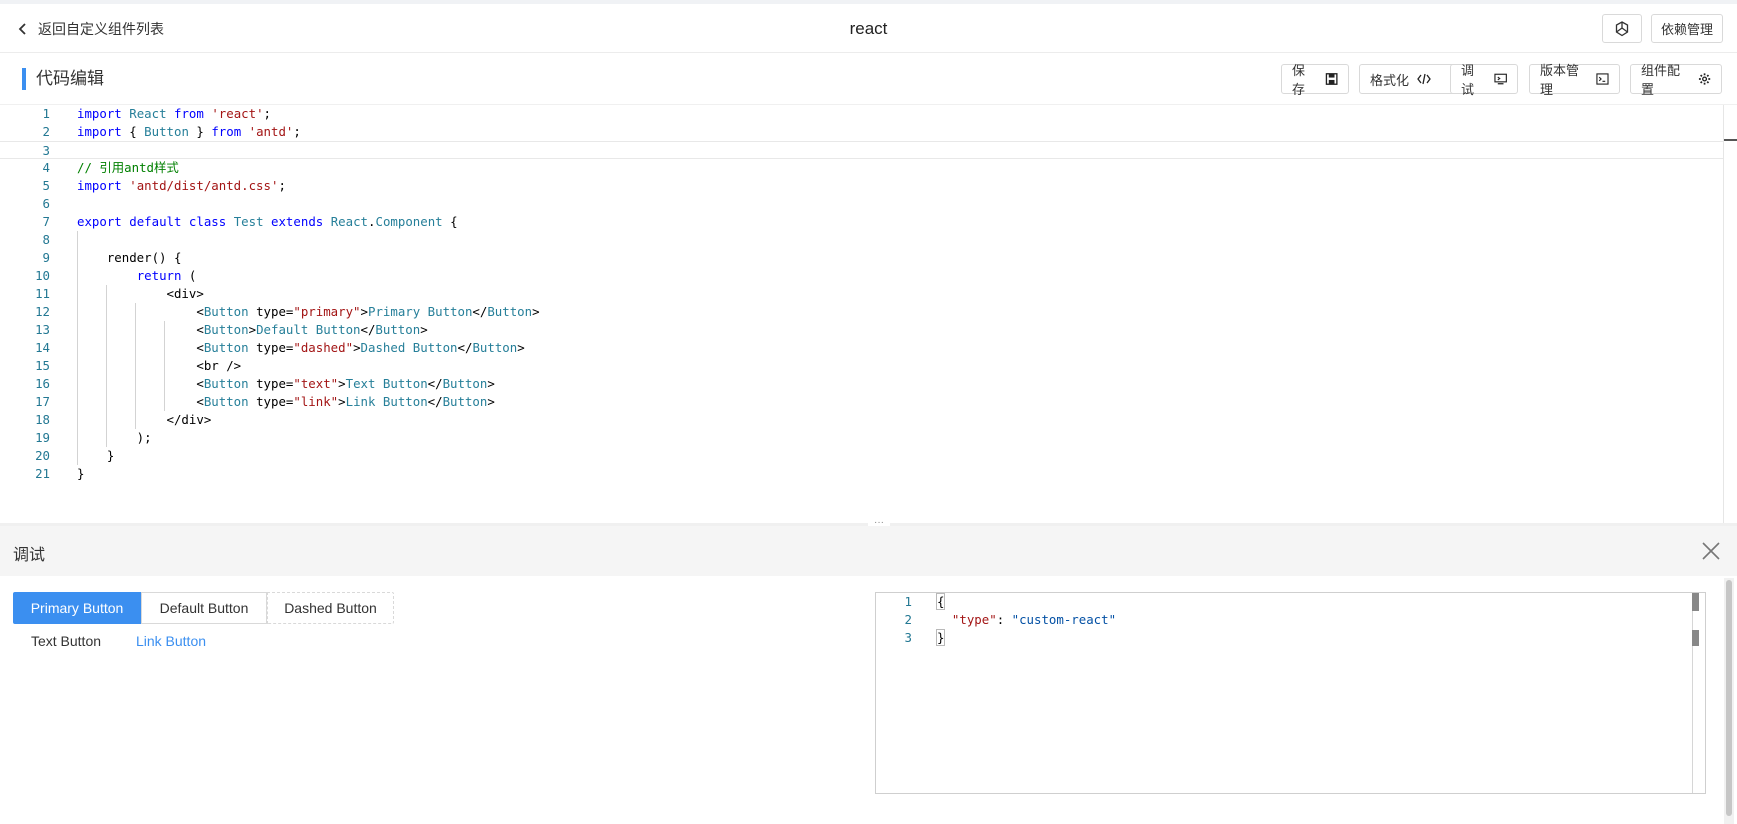 The width and height of the screenshot is (1737, 824). What do you see at coordinates (1695, 602) in the screenshot?
I see `json-scroll-marker` at bounding box center [1695, 602].